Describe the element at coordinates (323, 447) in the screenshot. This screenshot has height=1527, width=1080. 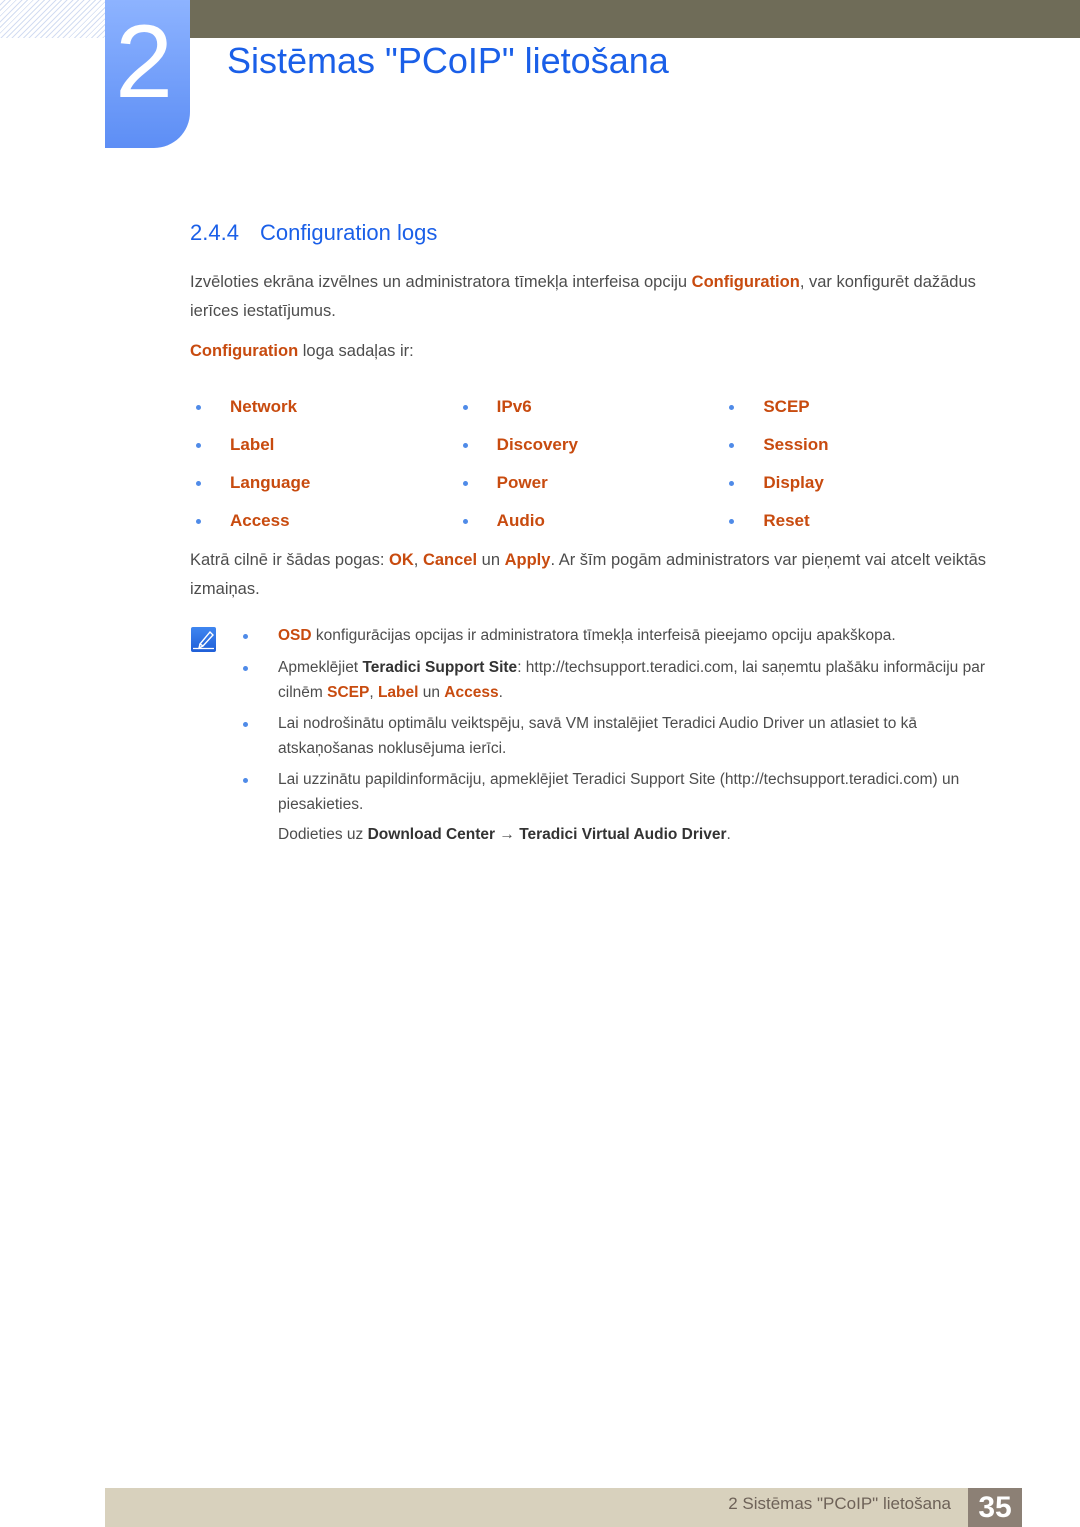
I see `list-item: Label` at that location.